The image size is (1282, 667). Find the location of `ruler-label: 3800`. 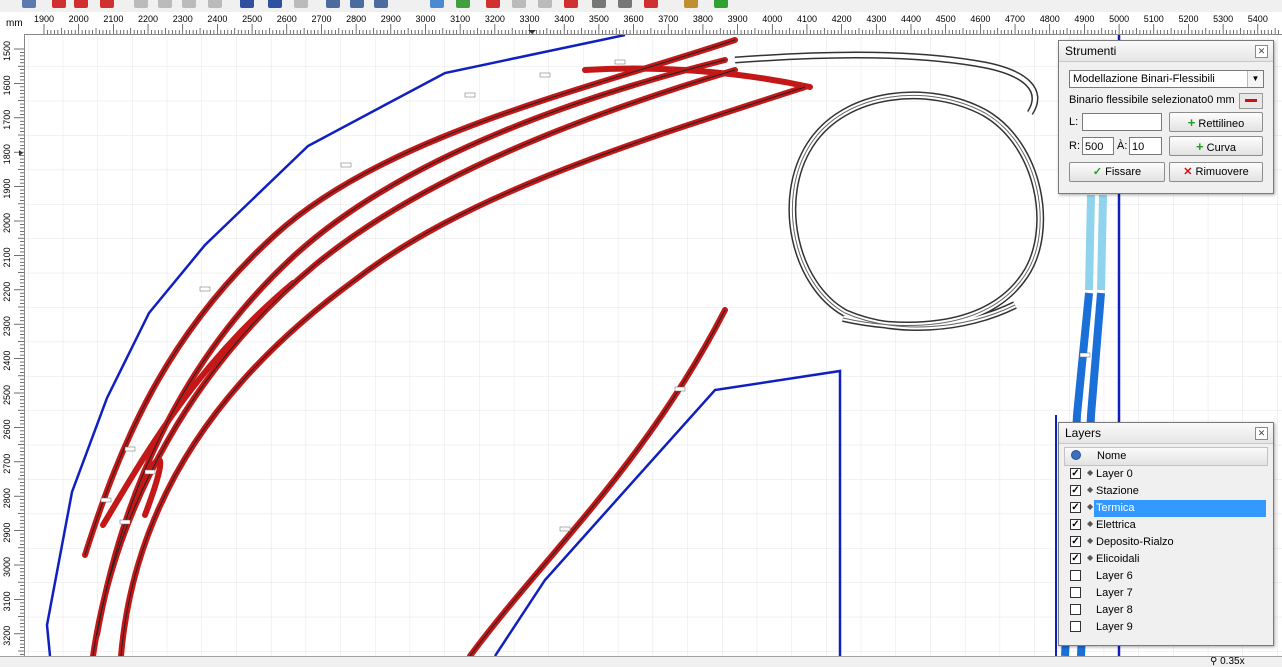

ruler-label: 3800 is located at coordinates (703, 19).